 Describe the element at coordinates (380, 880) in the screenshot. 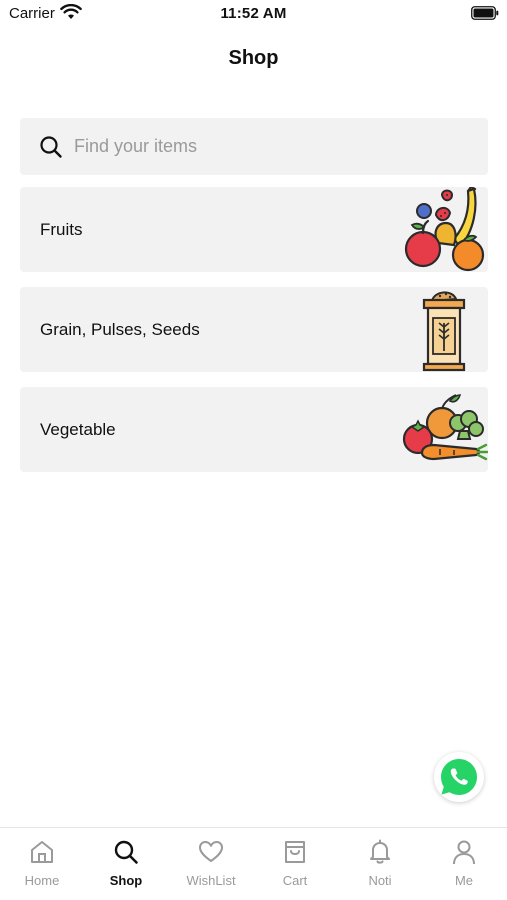

I see `tab-label: Noti` at that location.